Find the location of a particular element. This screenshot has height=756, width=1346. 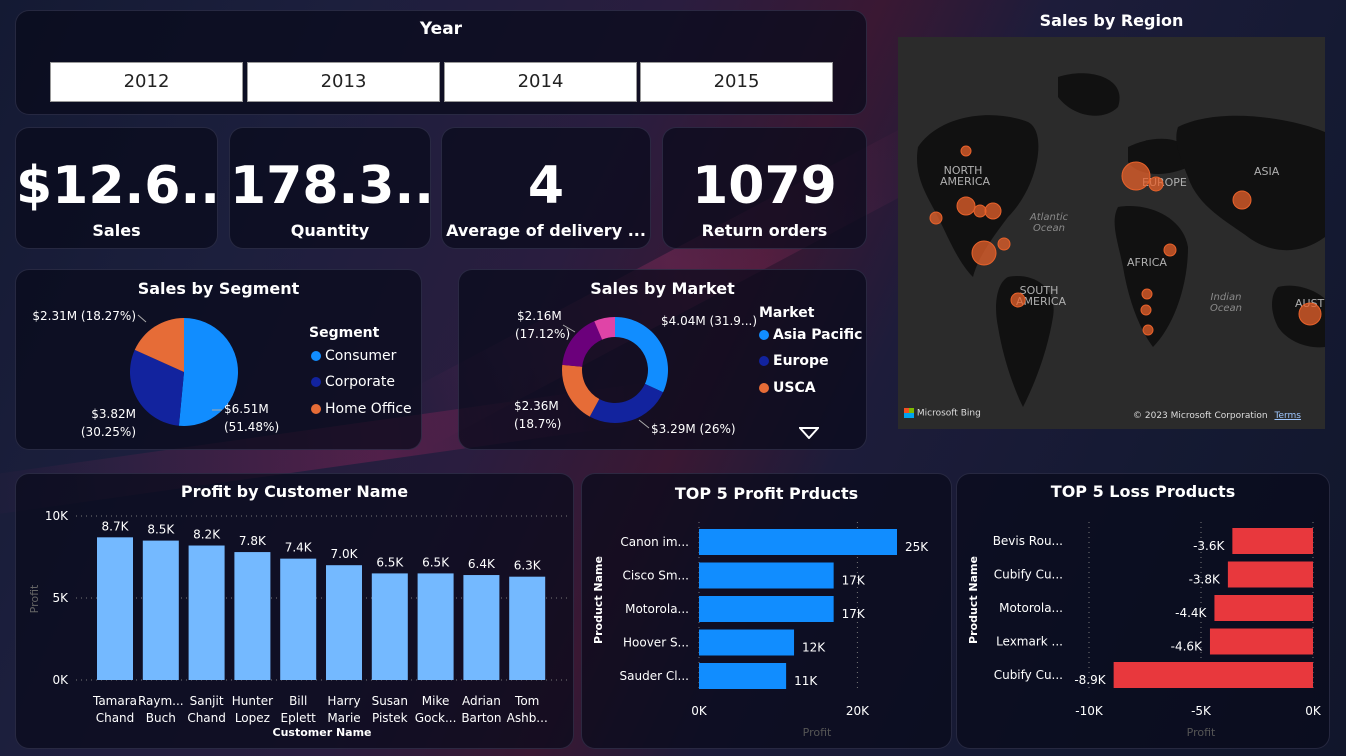

x-tick-label: Barton is located at coordinates (481, 718).